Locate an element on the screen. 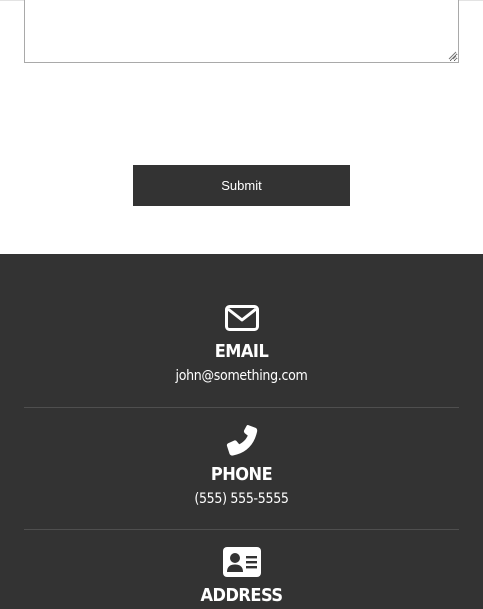 Image resolution: width=483 pixels, height=609 pixels. phone-value: (555) 555-5555 is located at coordinates (241, 499).